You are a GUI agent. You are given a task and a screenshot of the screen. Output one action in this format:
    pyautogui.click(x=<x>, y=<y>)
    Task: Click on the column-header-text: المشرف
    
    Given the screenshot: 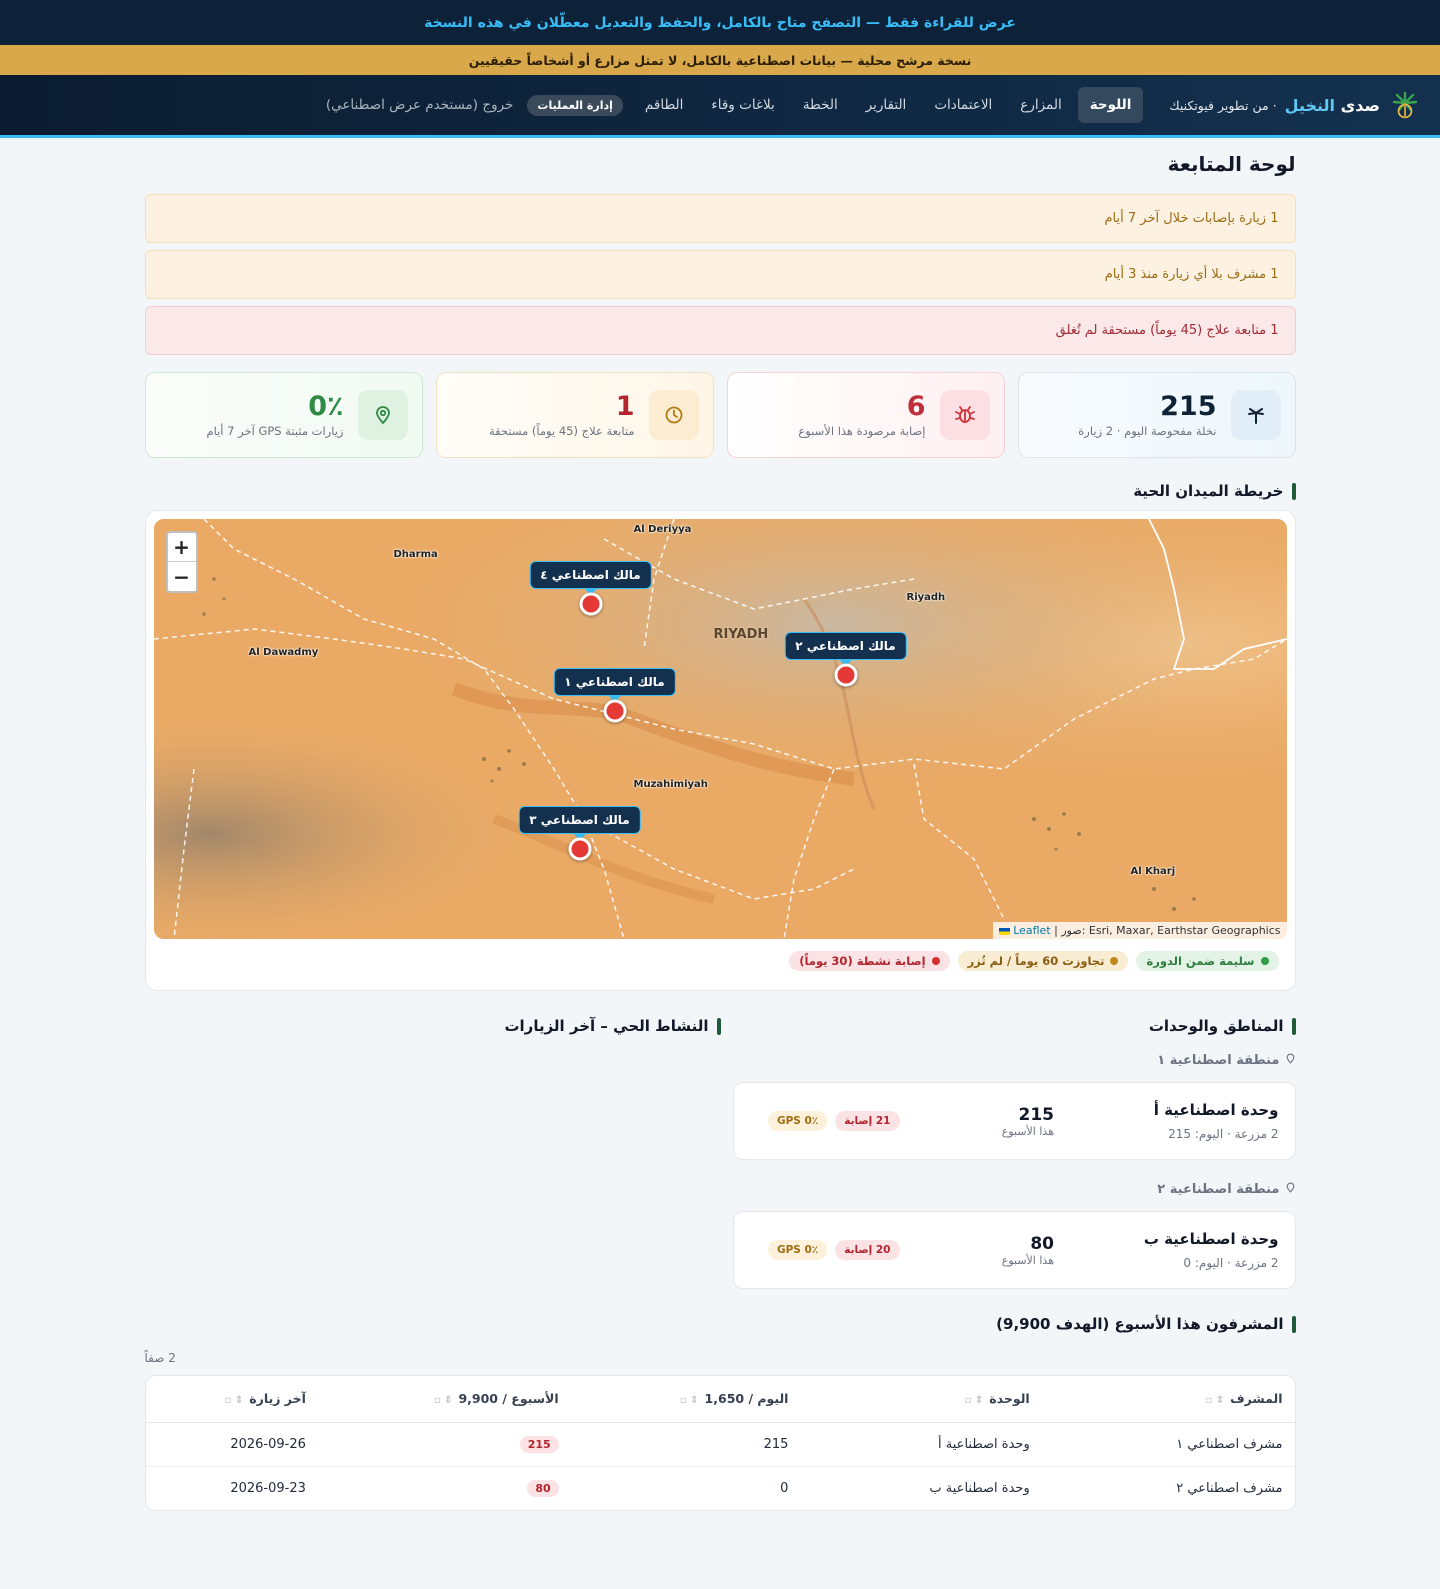 What is the action you would take?
    pyautogui.click(x=1256, y=1399)
    